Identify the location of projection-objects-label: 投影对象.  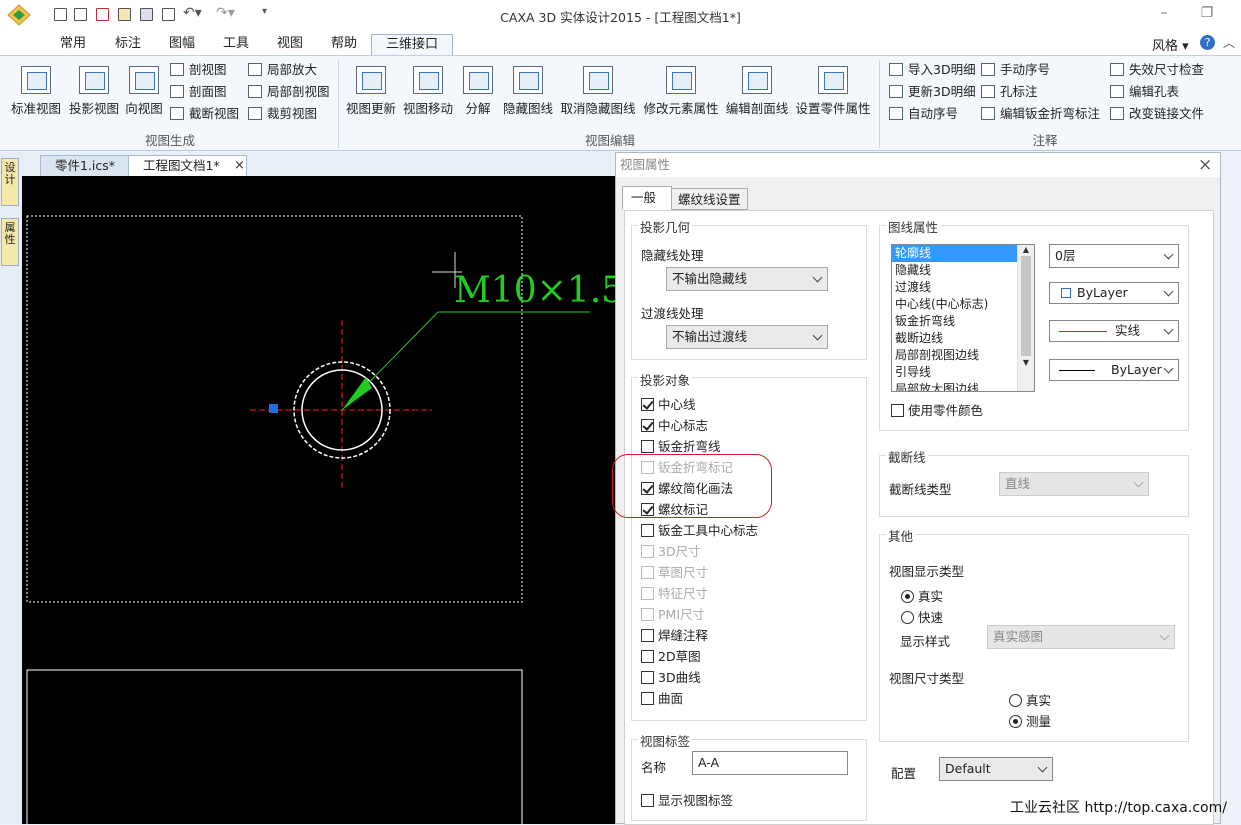
(665, 379).